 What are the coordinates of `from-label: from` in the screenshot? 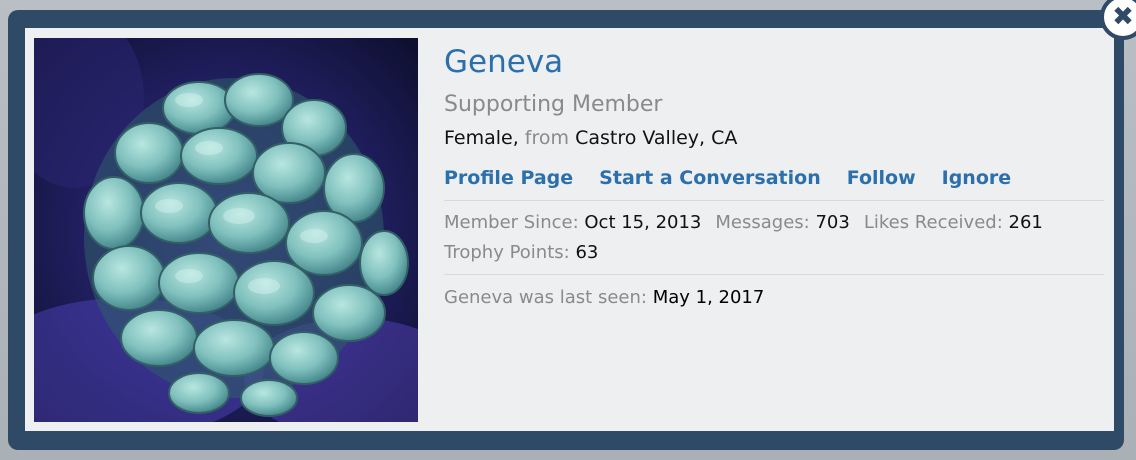 It's located at (547, 138).